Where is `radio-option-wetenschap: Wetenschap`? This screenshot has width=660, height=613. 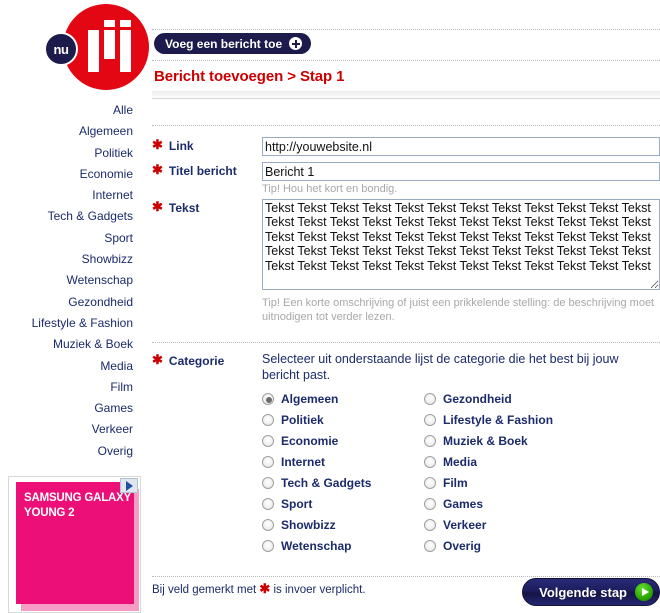
radio-option-wetenschap: Wetenschap is located at coordinates (343, 545).